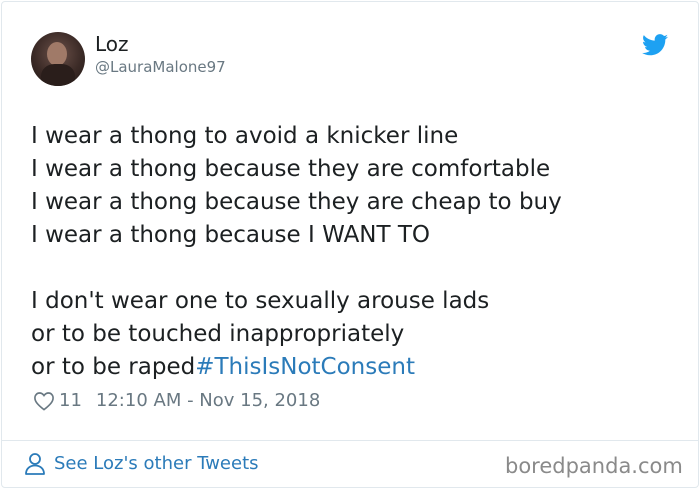 The width and height of the screenshot is (700, 489). I want to click on paragraph-break, so click(296, 268).